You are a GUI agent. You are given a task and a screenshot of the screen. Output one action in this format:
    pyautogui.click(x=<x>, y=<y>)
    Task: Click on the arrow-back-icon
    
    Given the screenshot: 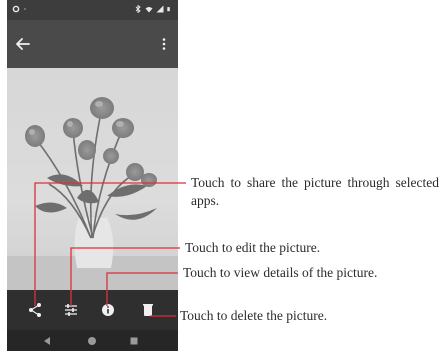 What is the action you would take?
    pyautogui.click(x=23, y=44)
    